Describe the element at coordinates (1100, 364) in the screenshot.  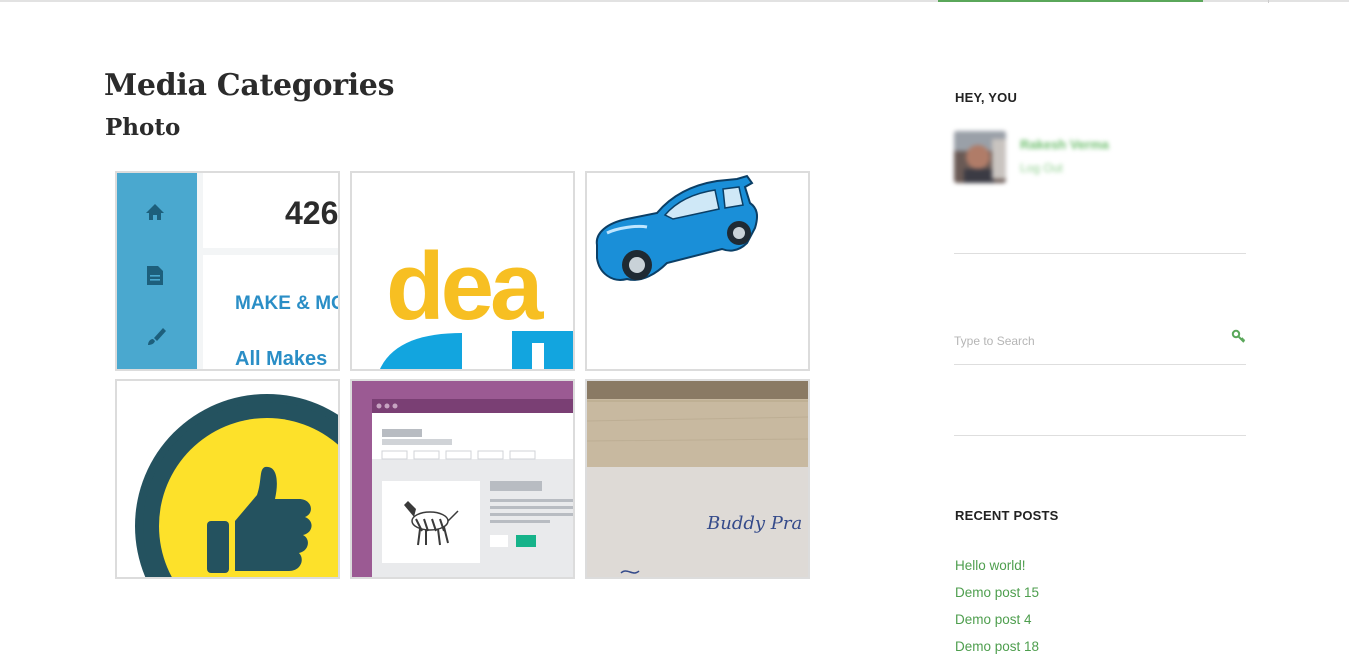
I see `search-underline` at that location.